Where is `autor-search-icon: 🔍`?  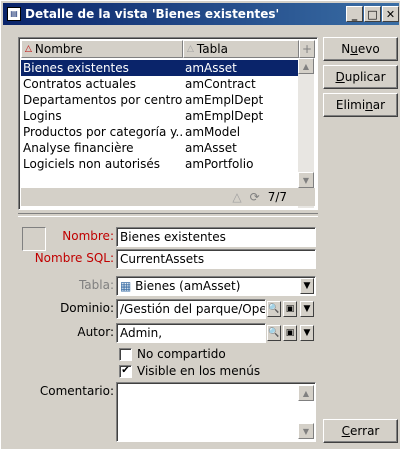 autor-search-icon: 🔍 is located at coordinates (274, 333).